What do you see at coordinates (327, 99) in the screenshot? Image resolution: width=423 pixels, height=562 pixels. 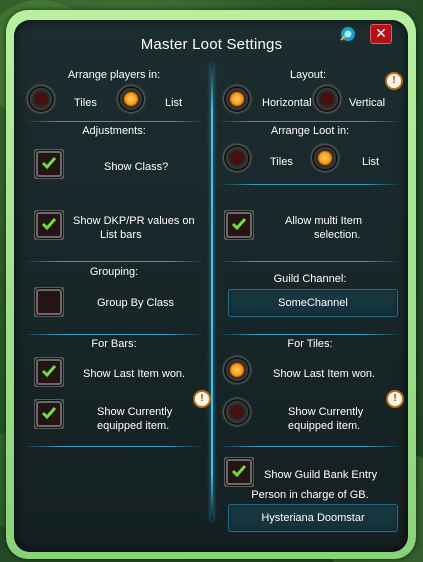 I see `radio-layout-vertical` at bounding box center [327, 99].